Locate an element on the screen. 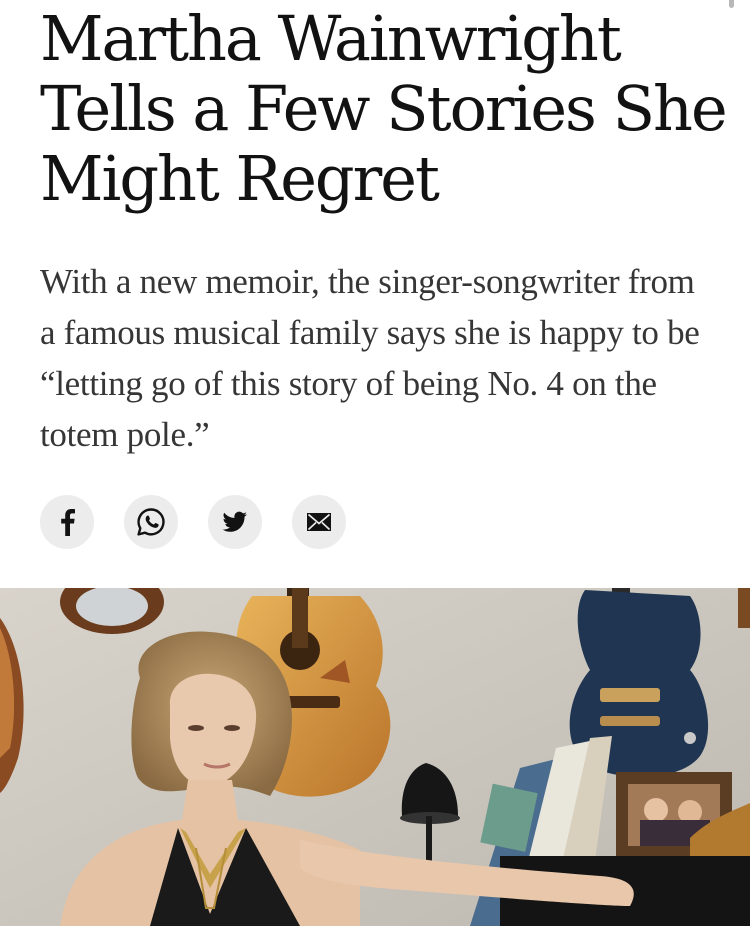 The image size is (750, 926). facebook-share-button is located at coordinates (67, 522).